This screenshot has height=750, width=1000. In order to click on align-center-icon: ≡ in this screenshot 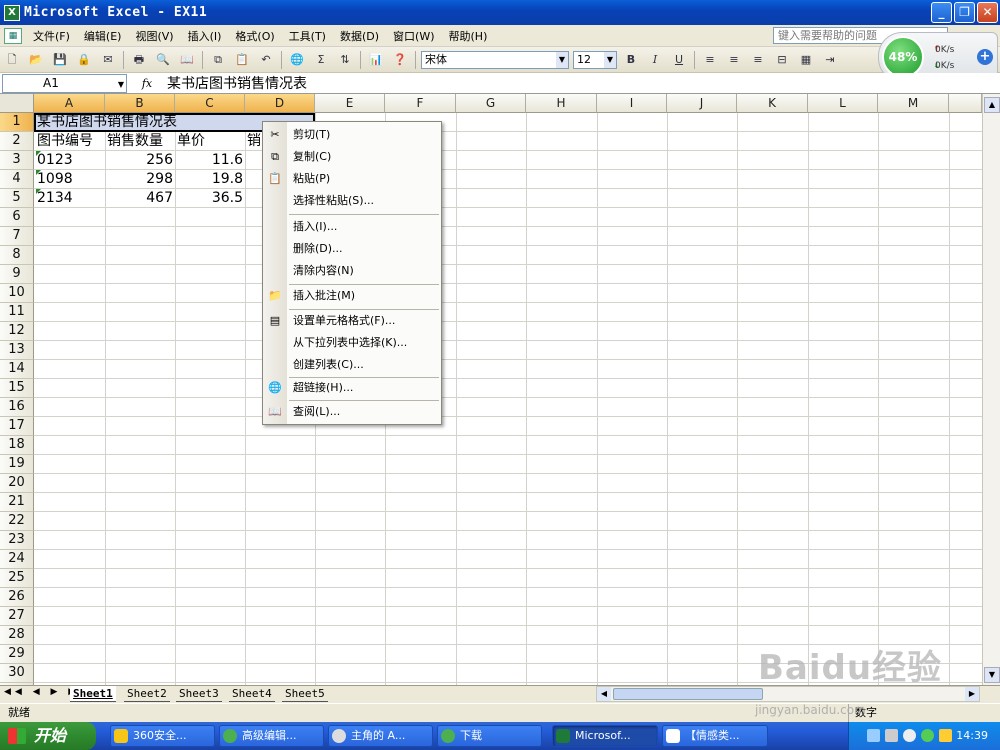, I will do `click(734, 60)`.